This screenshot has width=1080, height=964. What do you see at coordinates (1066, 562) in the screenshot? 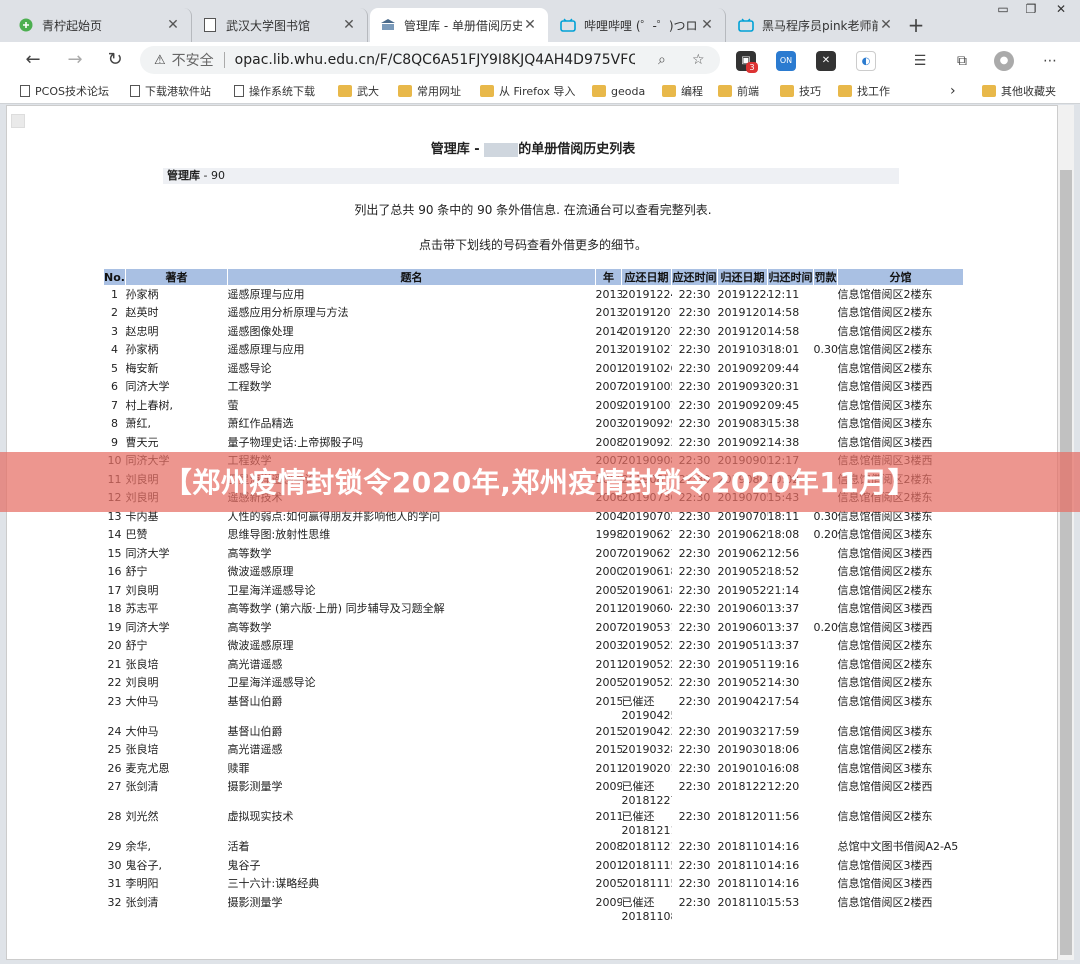
I see `scrollbar-thumb` at bounding box center [1066, 562].